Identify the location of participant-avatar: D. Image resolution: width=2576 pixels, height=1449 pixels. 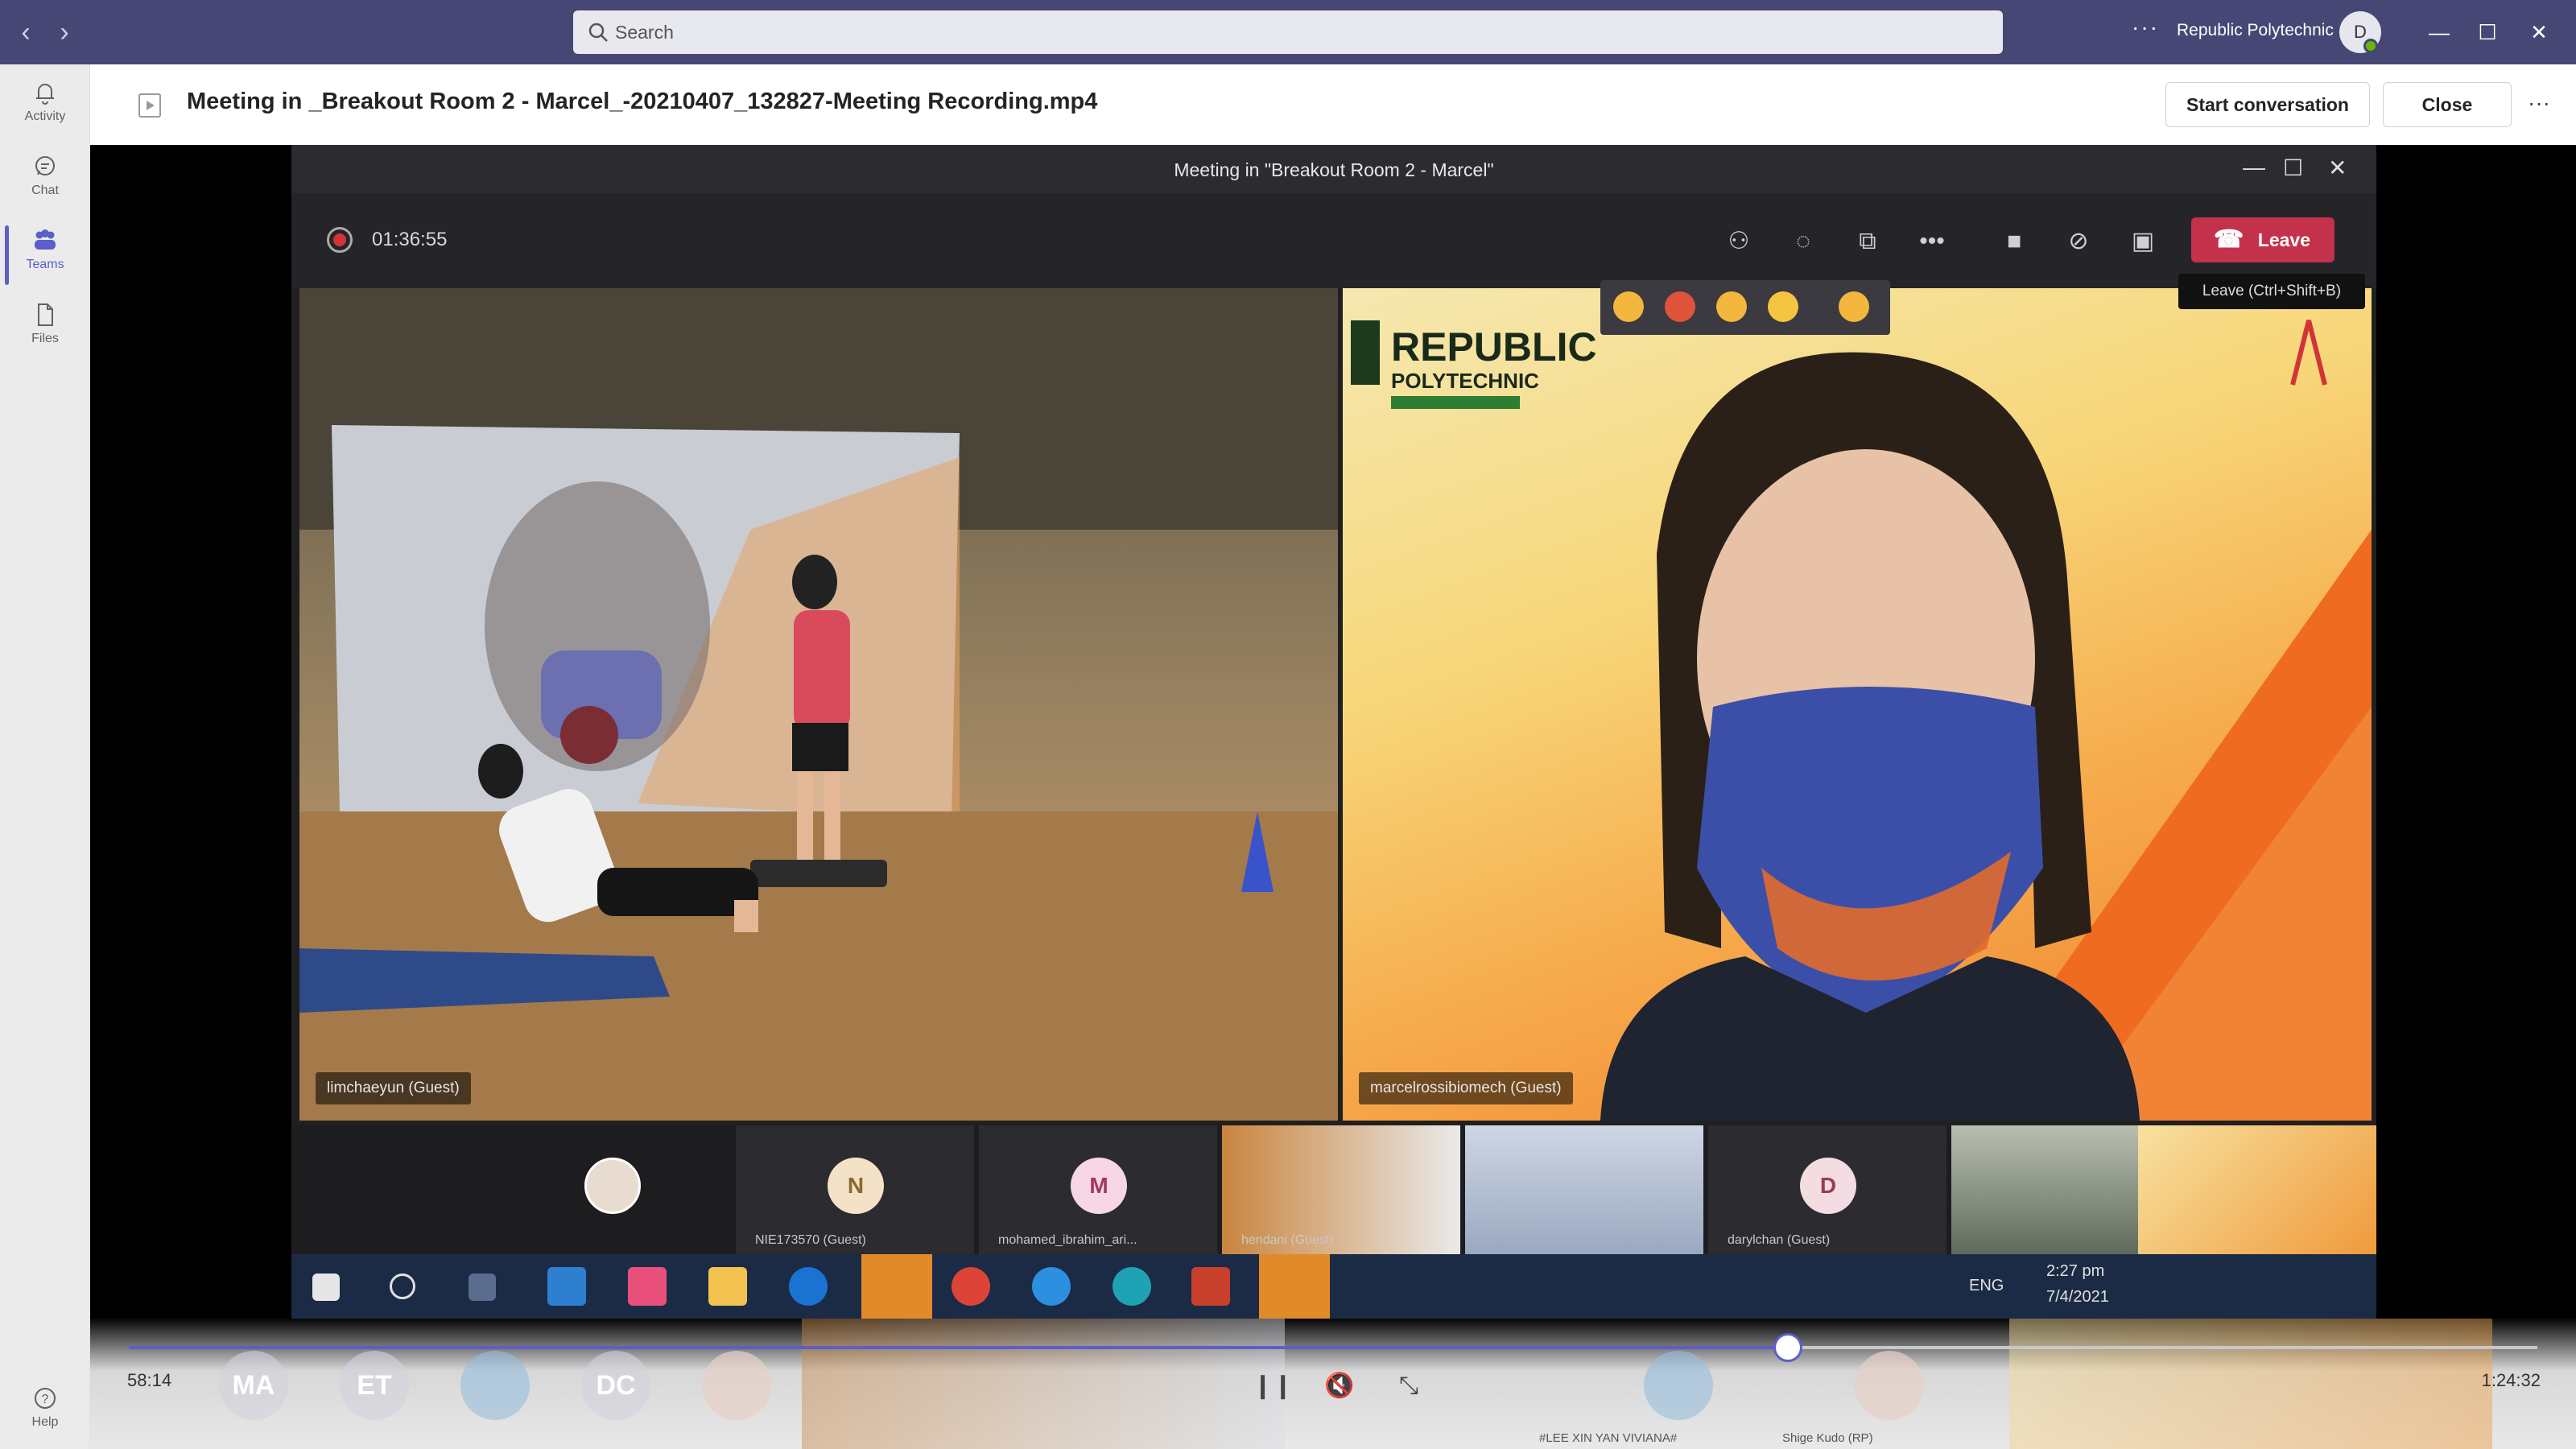
(1828, 1186).